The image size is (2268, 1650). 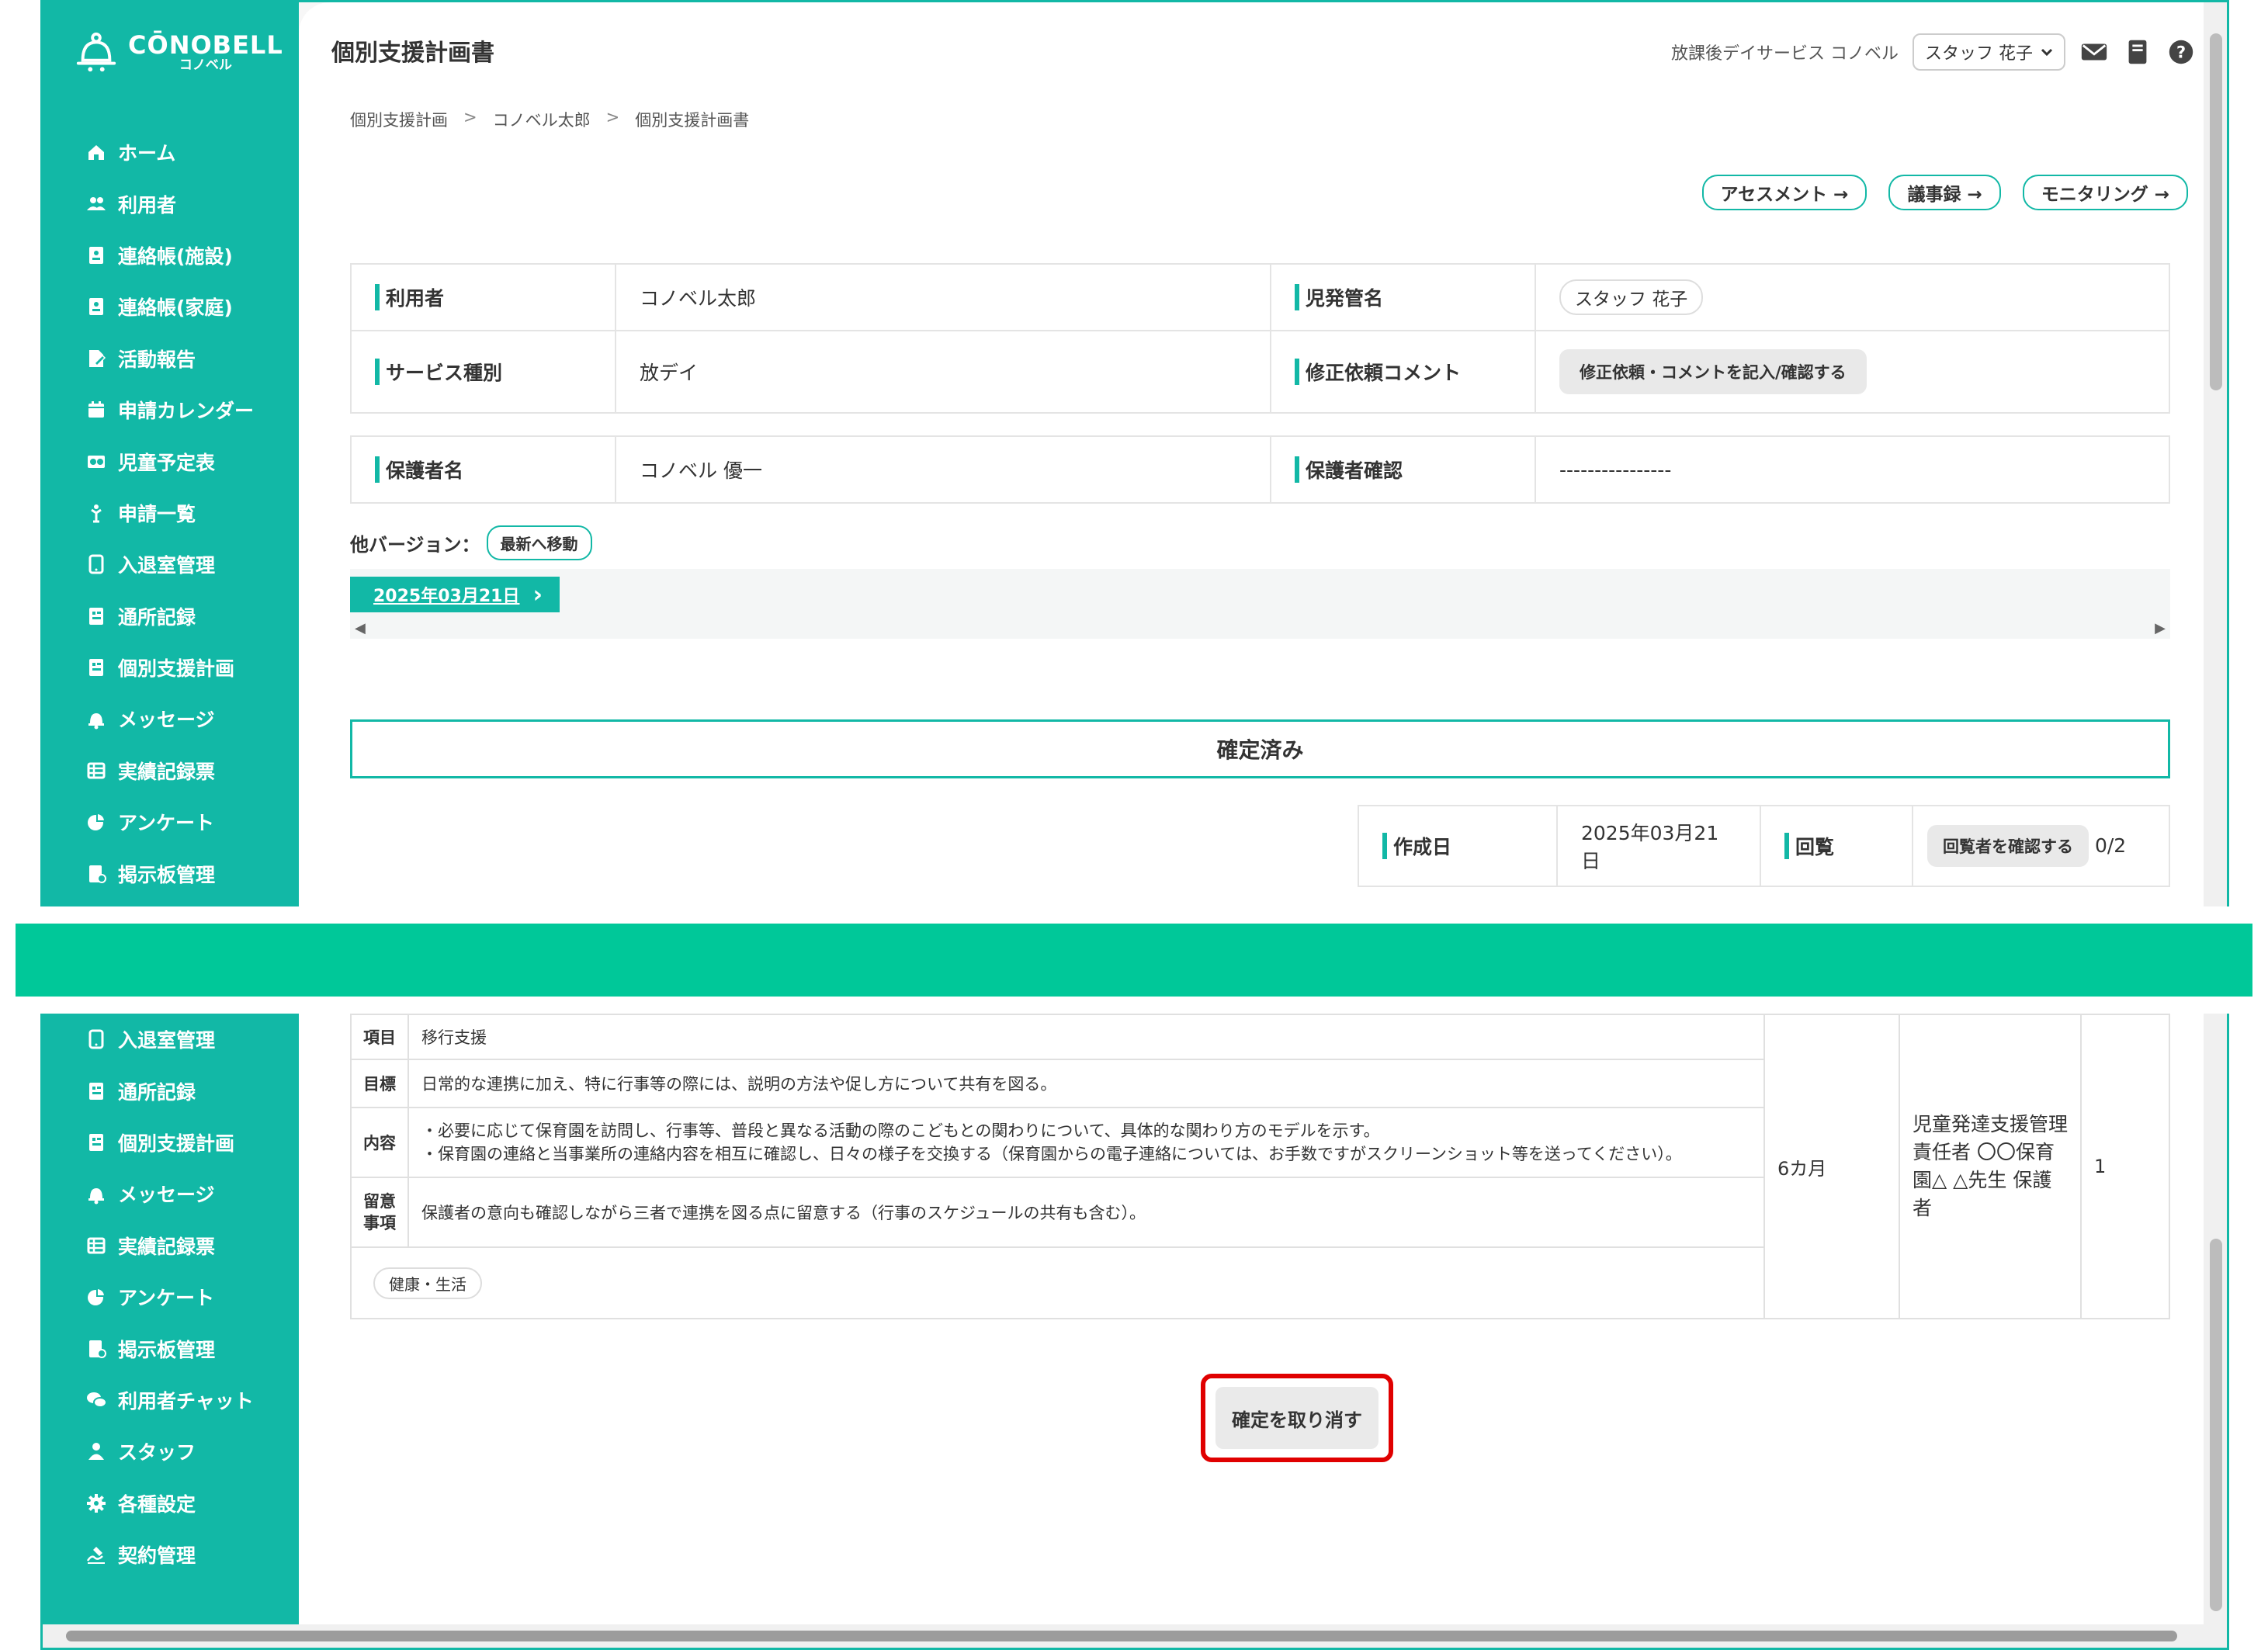 I want to click on fix-comment-button: 修正依頼・コメントを記入/確認する, so click(x=1713, y=371).